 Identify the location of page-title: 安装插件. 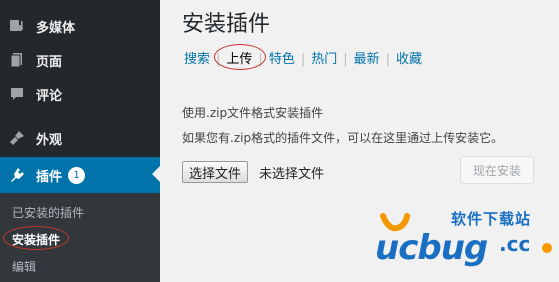
(226, 24).